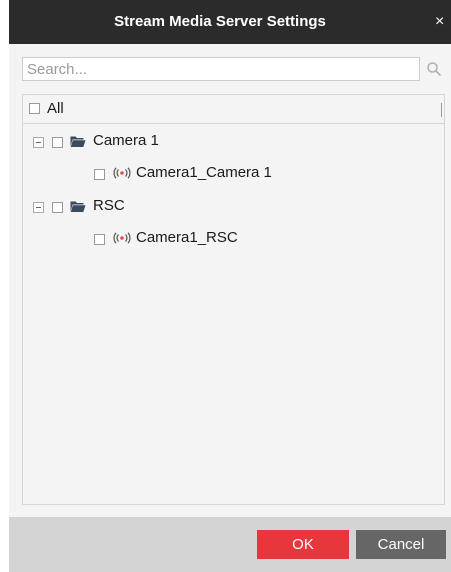 The height and width of the screenshot is (572, 451). I want to click on select-all-label: All, so click(55, 108).